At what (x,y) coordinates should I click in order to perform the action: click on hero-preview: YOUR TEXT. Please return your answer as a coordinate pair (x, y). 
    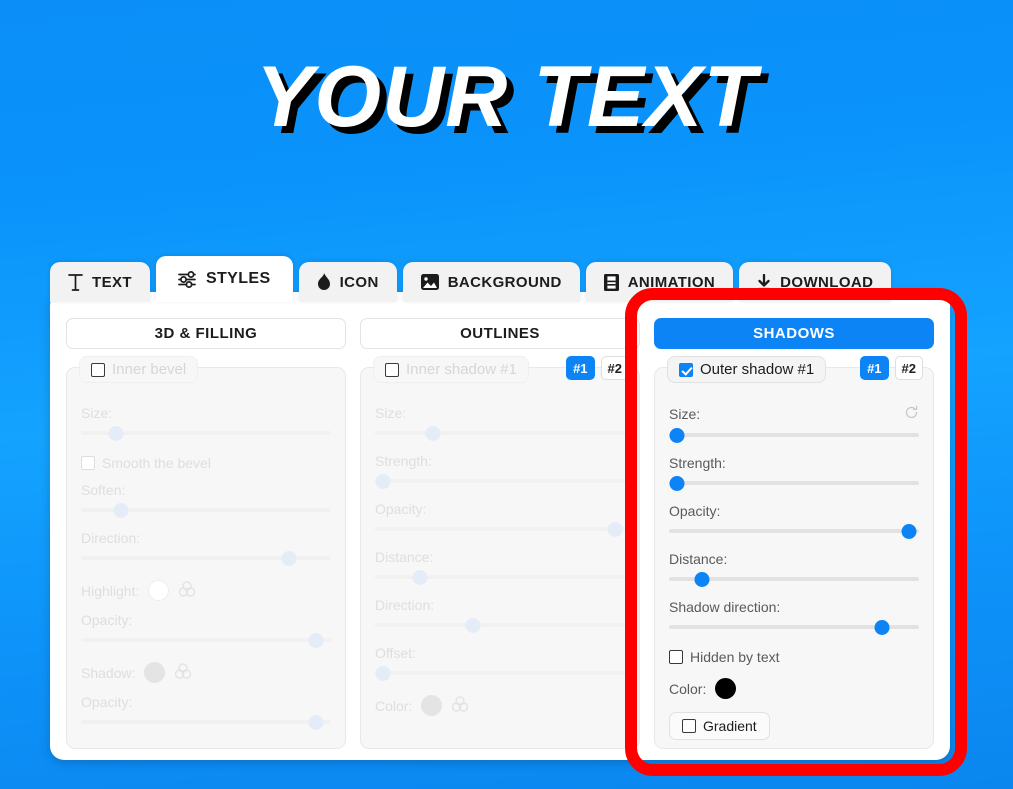
    Looking at the image, I should click on (506, 97).